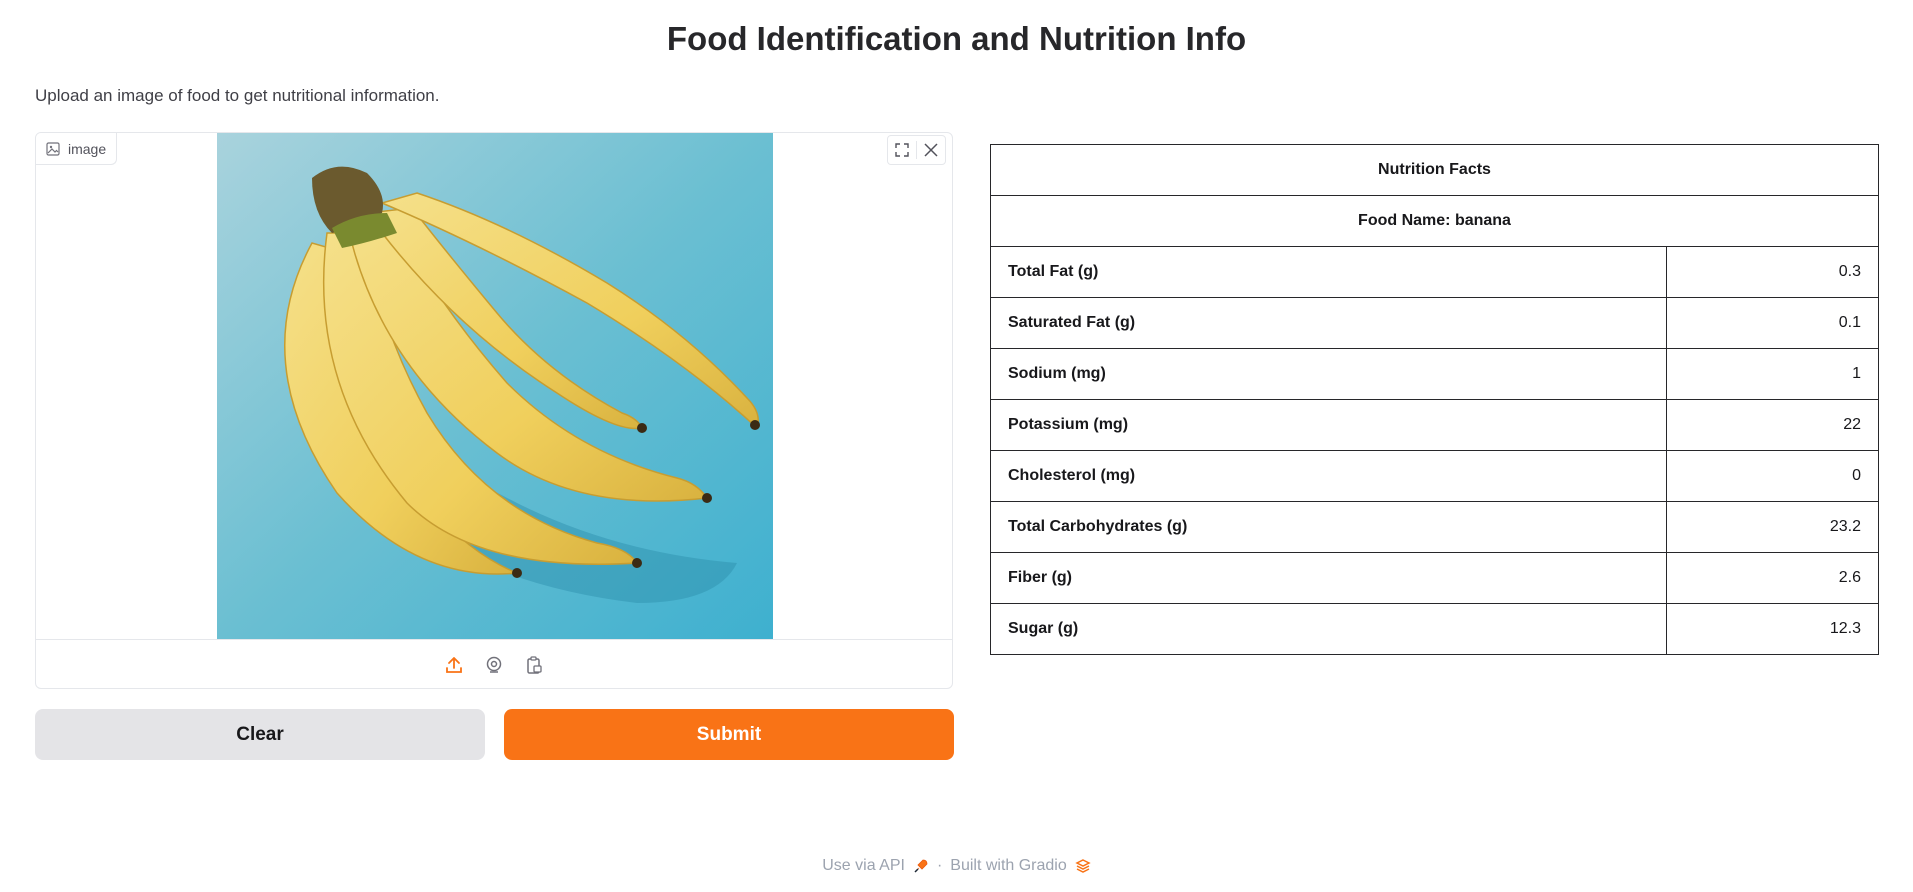 The width and height of the screenshot is (1913, 892). What do you see at coordinates (1434, 221) in the screenshot?
I see `food-name: Food Name: banana` at bounding box center [1434, 221].